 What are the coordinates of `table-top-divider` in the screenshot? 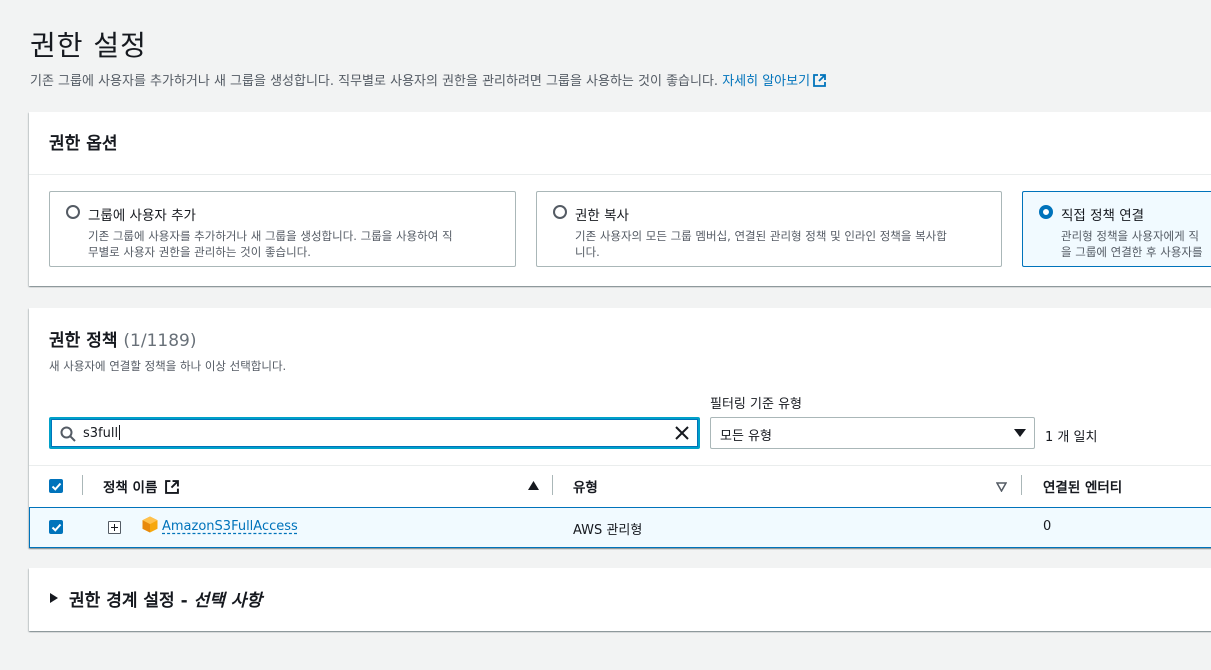 It's located at (620, 465).